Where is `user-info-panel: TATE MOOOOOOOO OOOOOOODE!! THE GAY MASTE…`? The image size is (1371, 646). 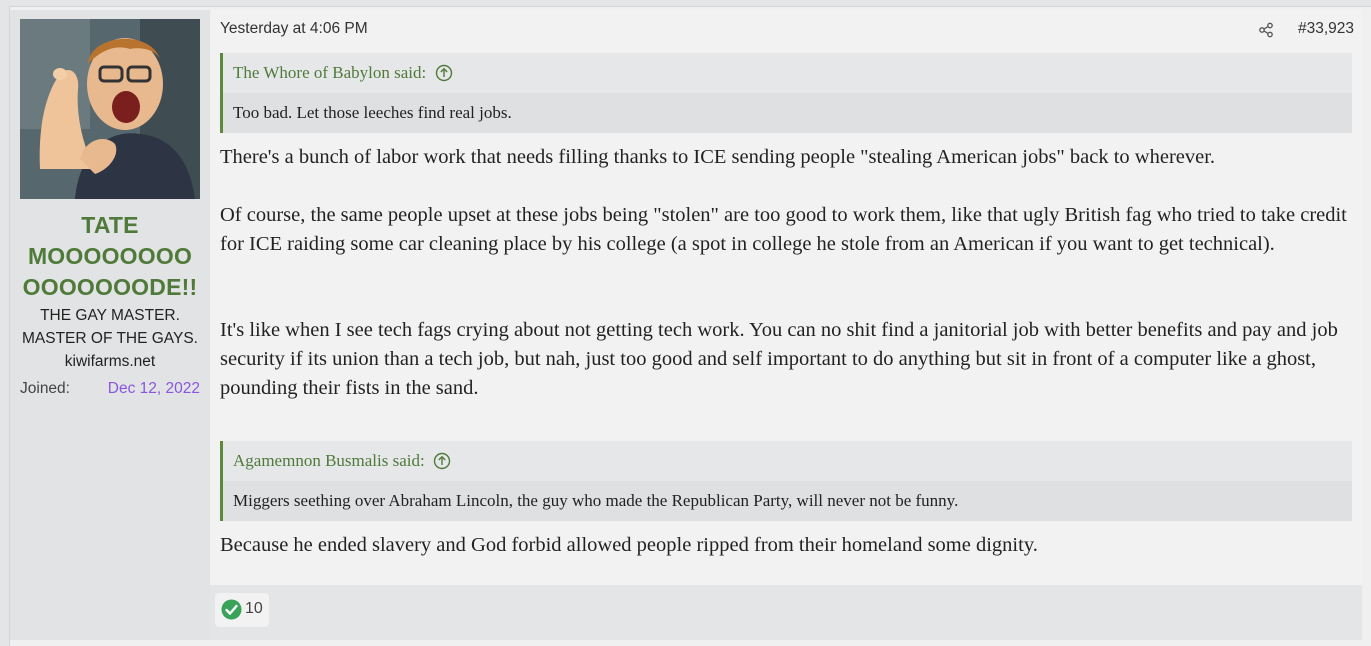
user-info-panel: TATE MOOOOOOOO OOOOOOODE!! THE GAY MASTE… is located at coordinates (110, 325).